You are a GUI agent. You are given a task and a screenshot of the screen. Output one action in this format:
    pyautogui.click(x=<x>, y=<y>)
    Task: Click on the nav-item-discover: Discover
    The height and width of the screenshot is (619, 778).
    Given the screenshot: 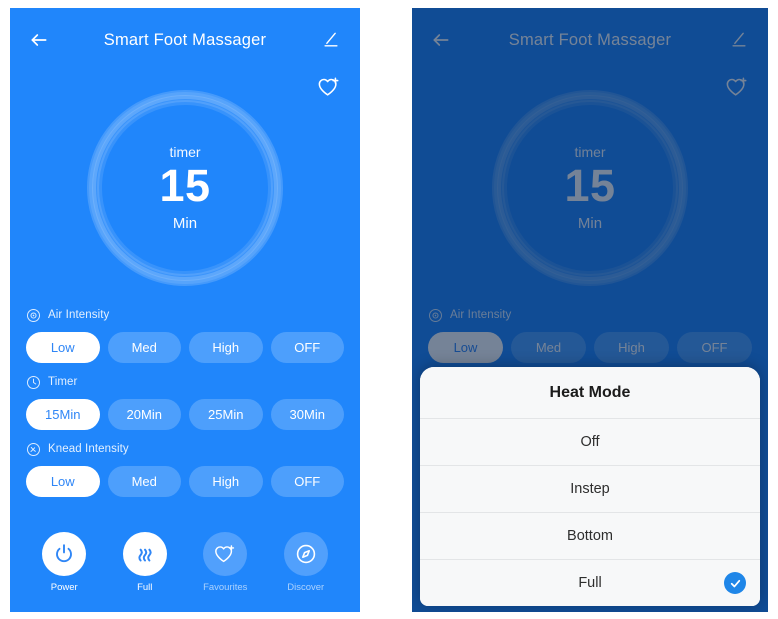 What is the action you would take?
    pyautogui.click(x=306, y=562)
    